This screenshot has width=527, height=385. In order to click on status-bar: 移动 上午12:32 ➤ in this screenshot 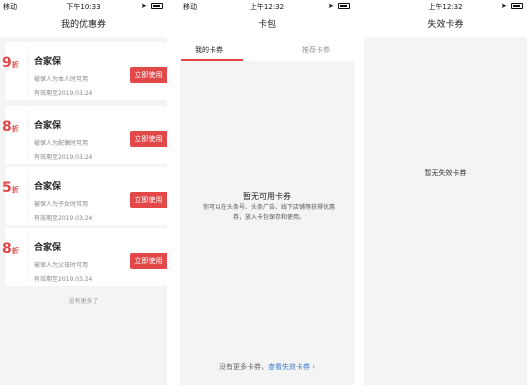, I will do `click(267, 6)`.